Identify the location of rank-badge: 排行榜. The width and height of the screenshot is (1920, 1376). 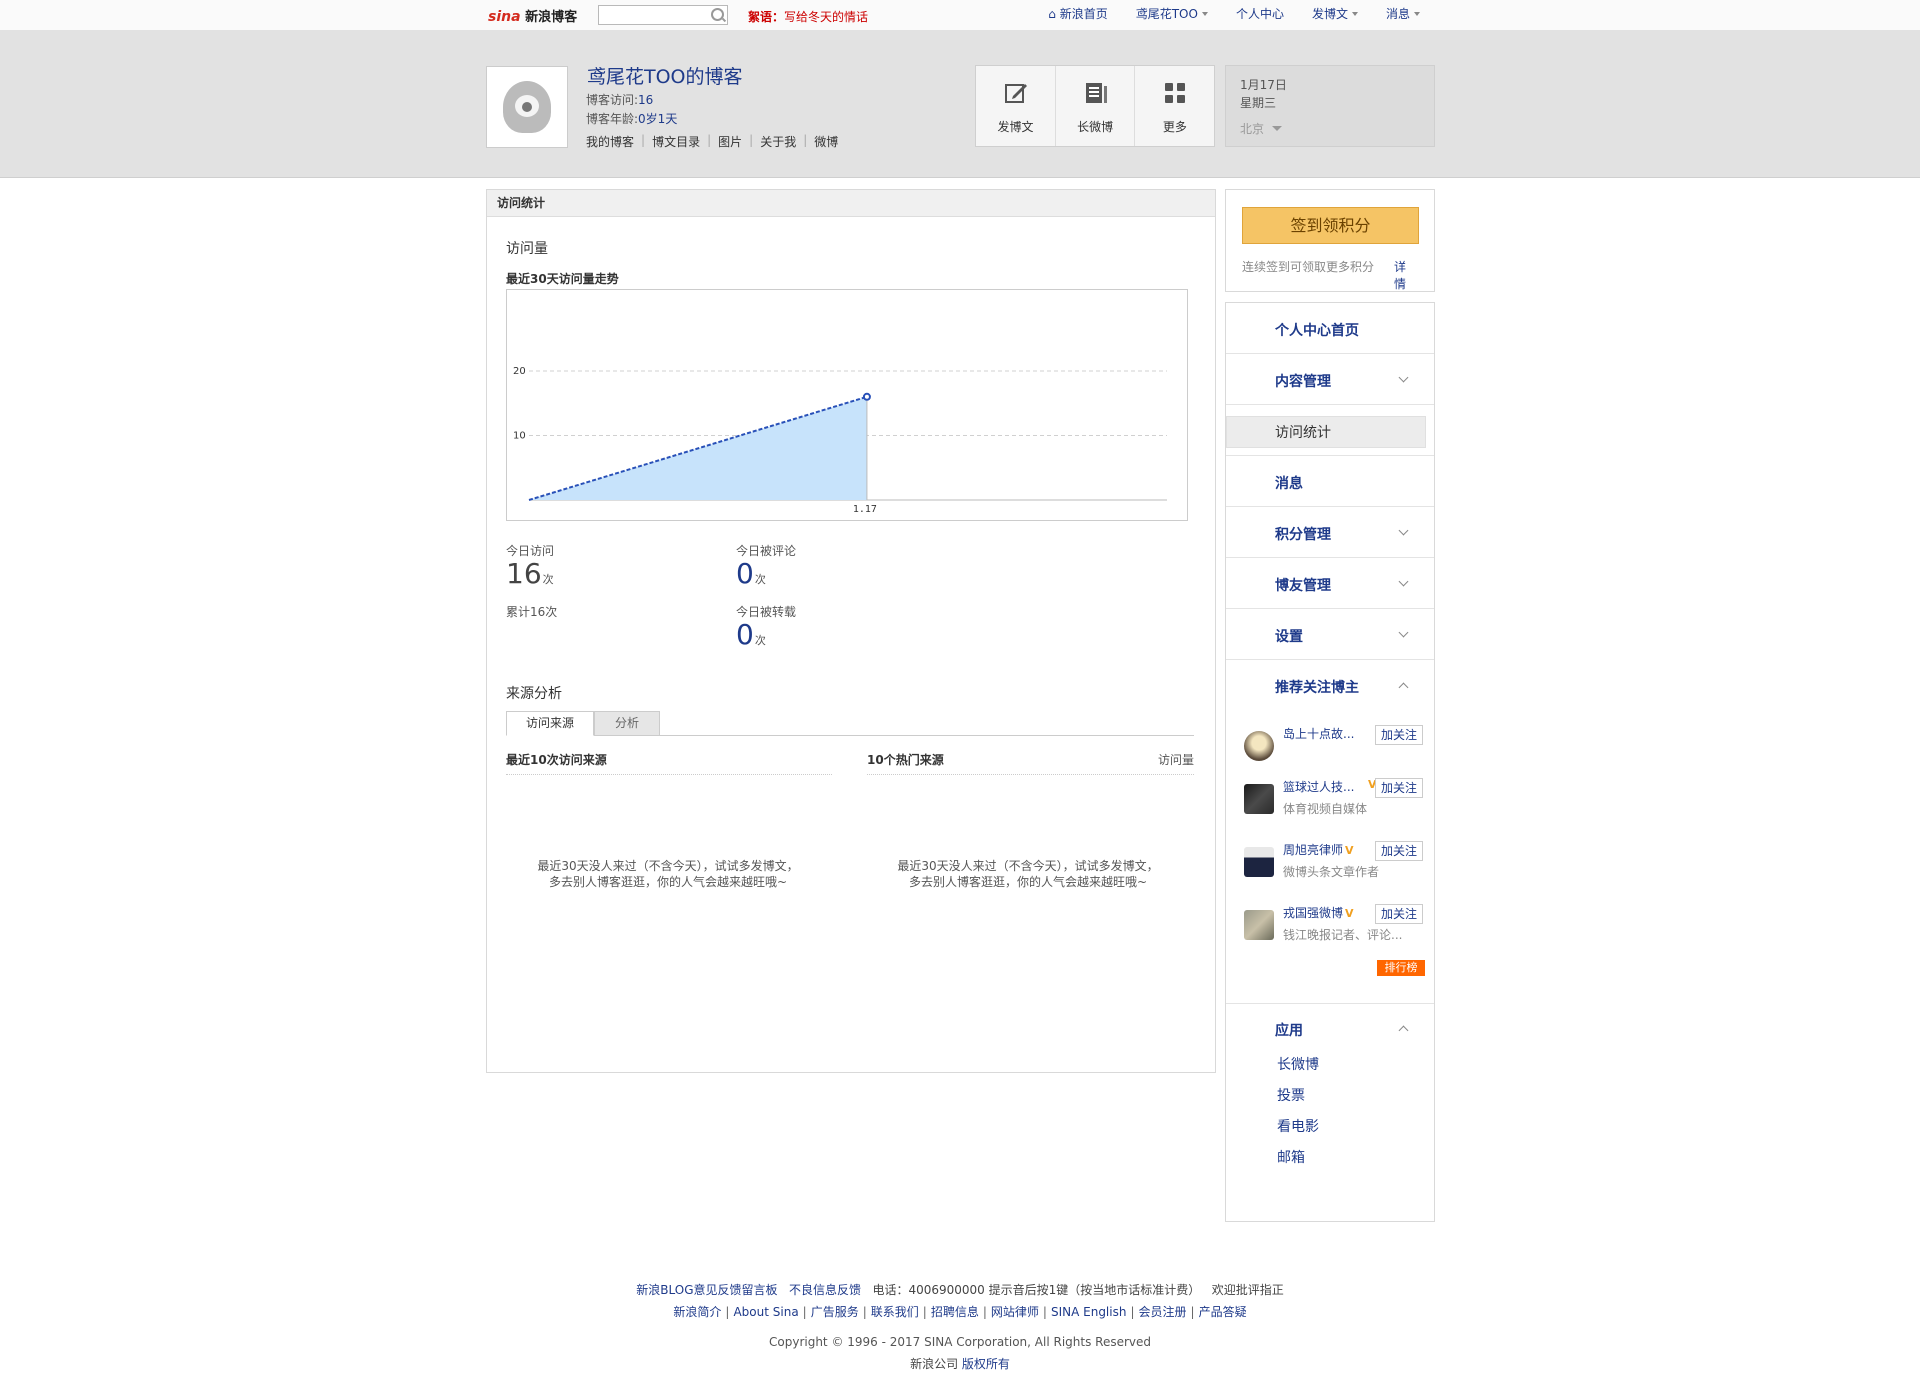
(1401, 968).